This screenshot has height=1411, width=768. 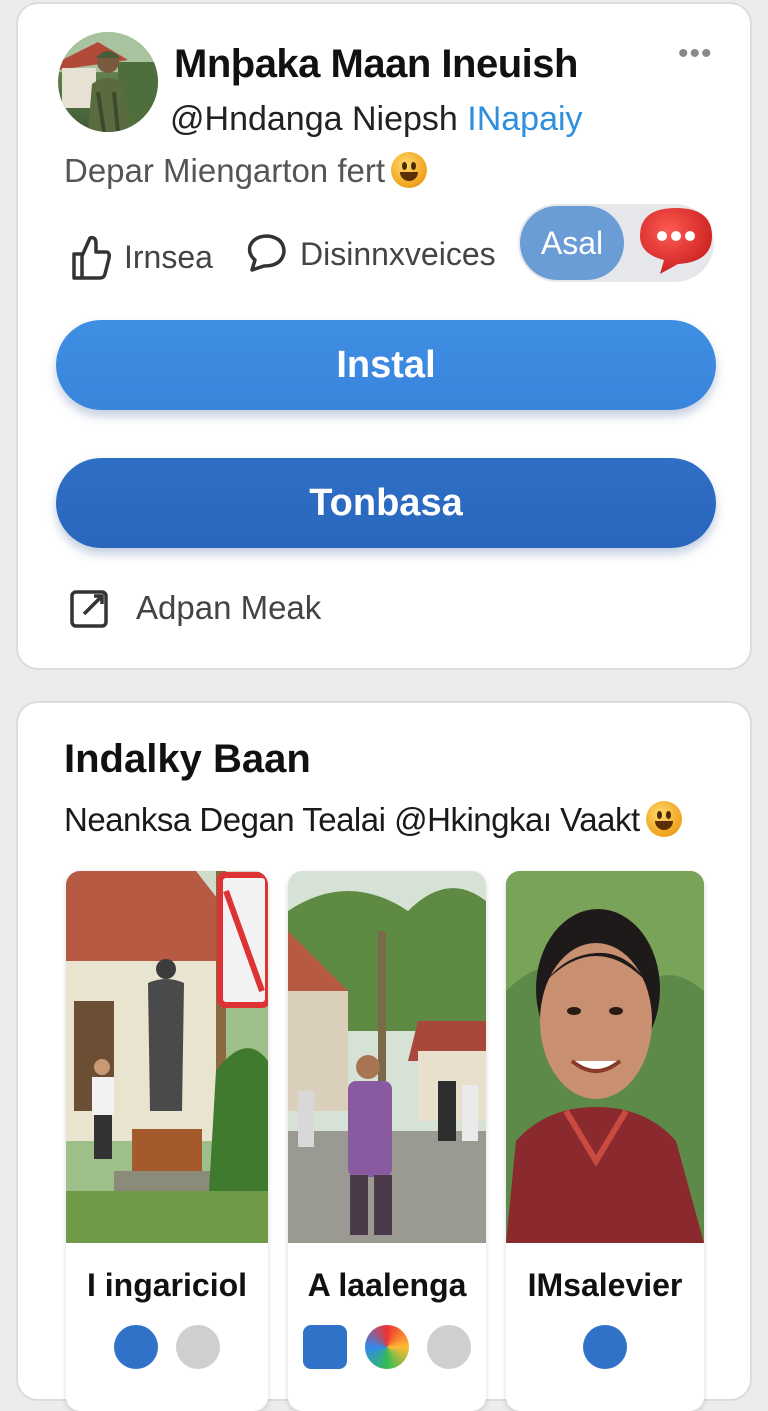 What do you see at coordinates (224, 170) in the screenshot?
I see `bio-text: Depar Miengarton fert` at bounding box center [224, 170].